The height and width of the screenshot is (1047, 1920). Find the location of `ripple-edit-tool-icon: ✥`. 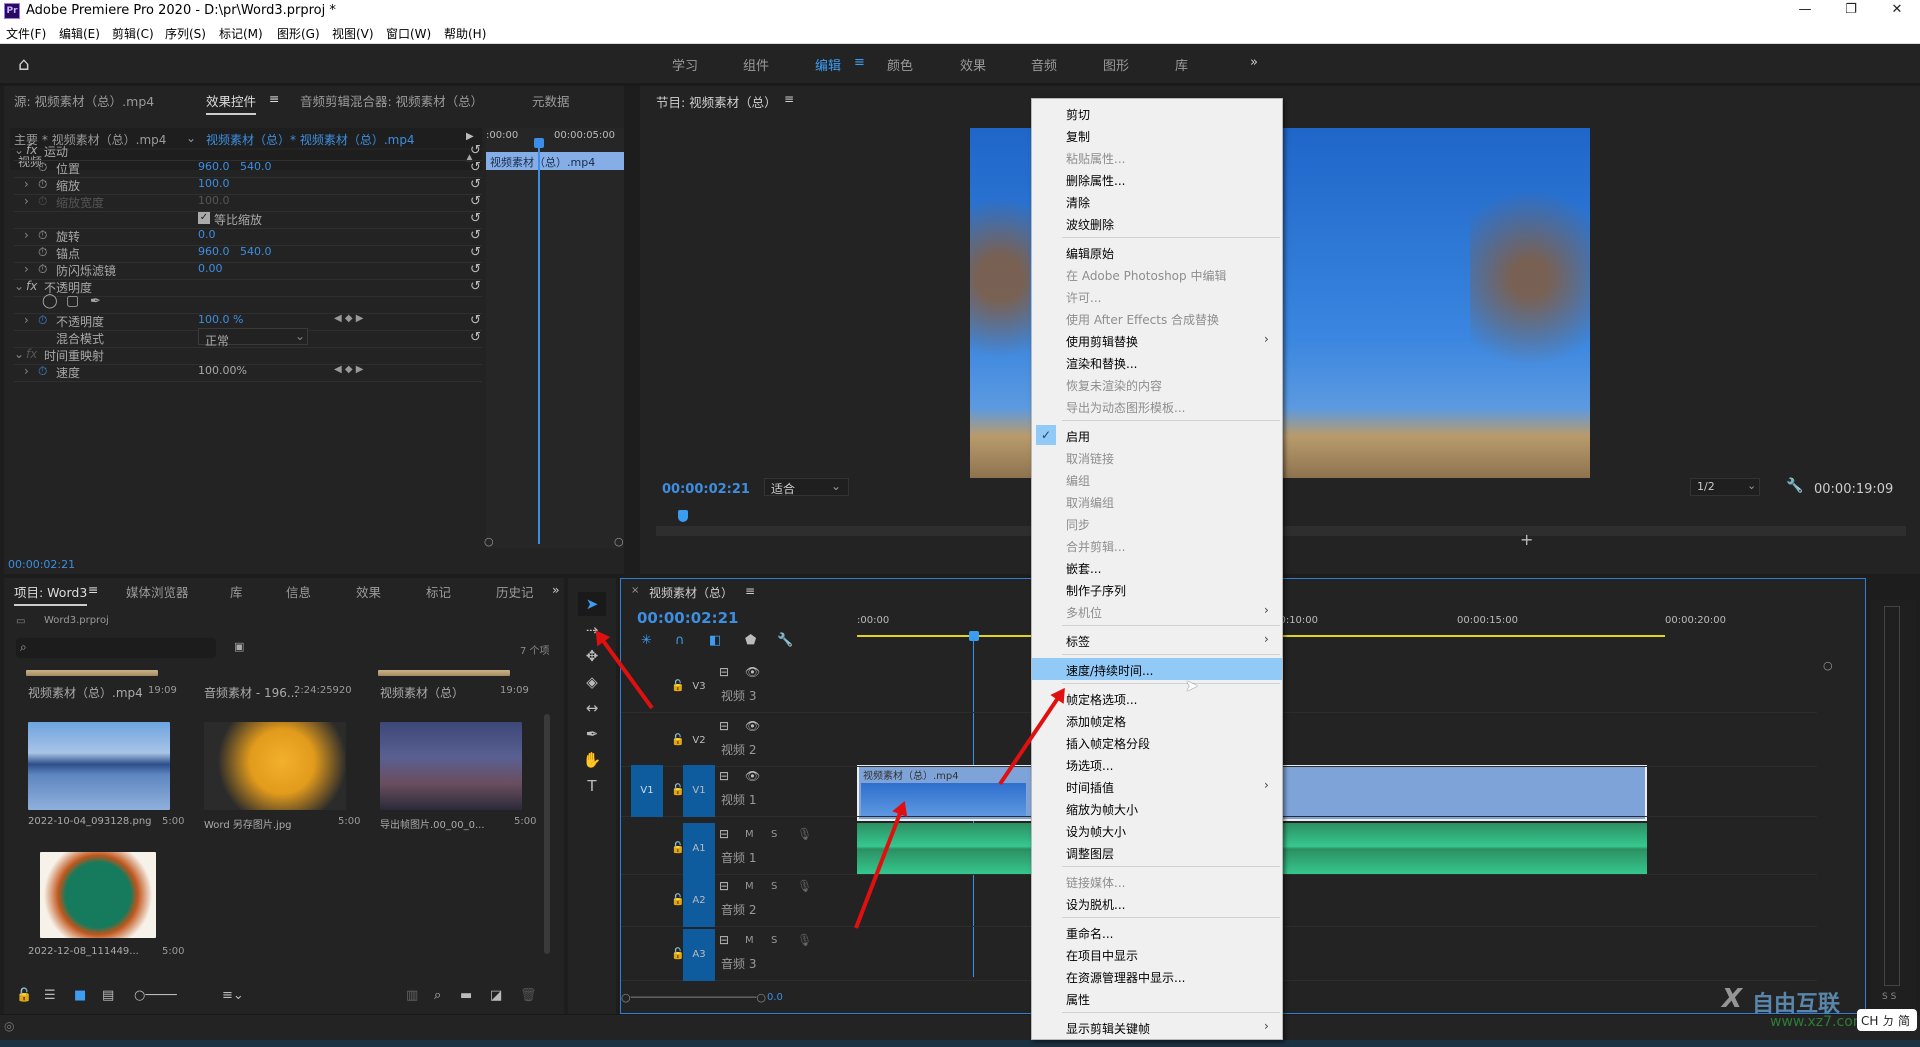

ripple-edit-tool-icon: ✥ is located at coordinates (592, 656).